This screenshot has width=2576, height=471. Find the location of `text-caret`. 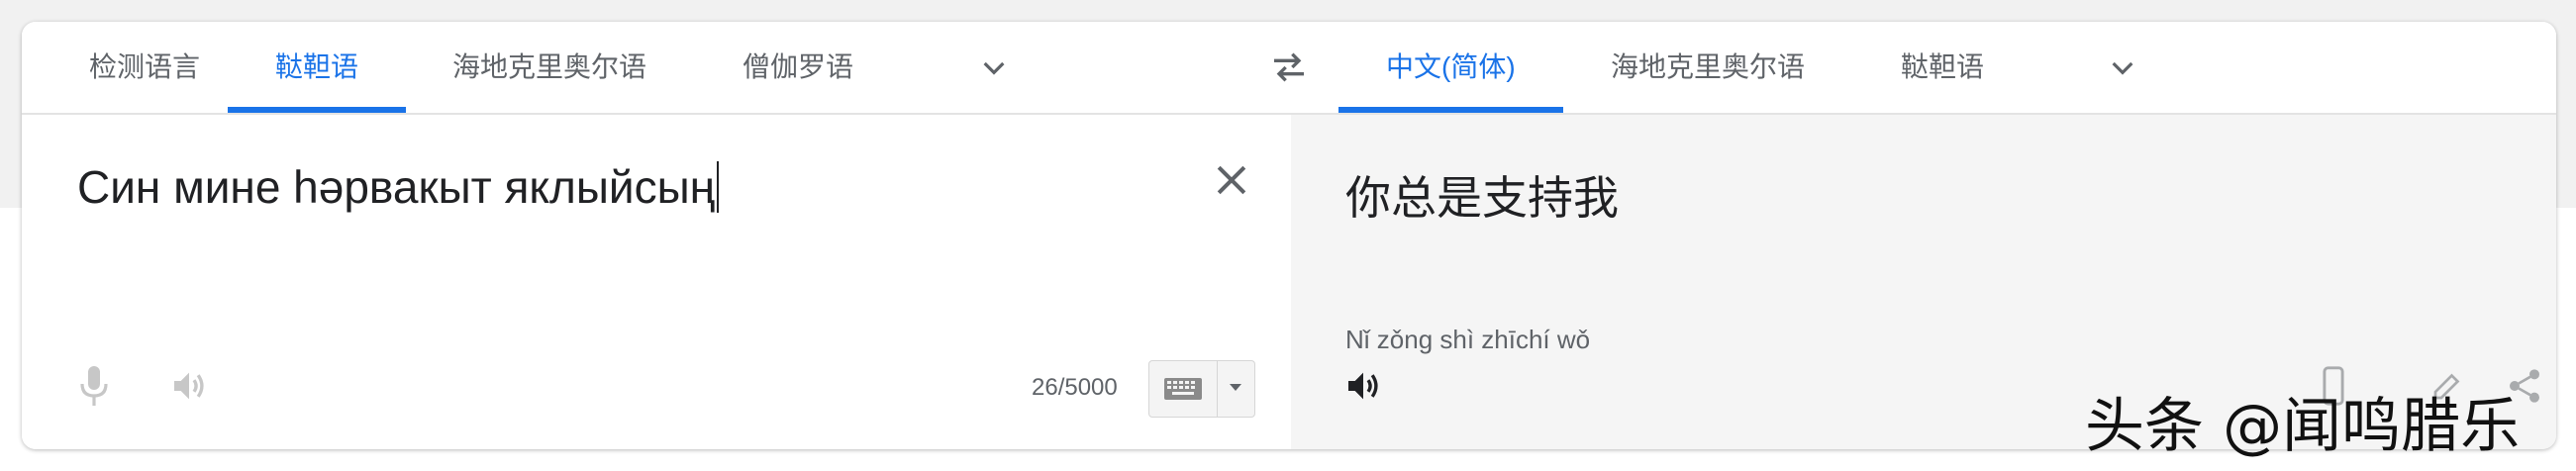

text-caret is located at coordinates (718, 187).